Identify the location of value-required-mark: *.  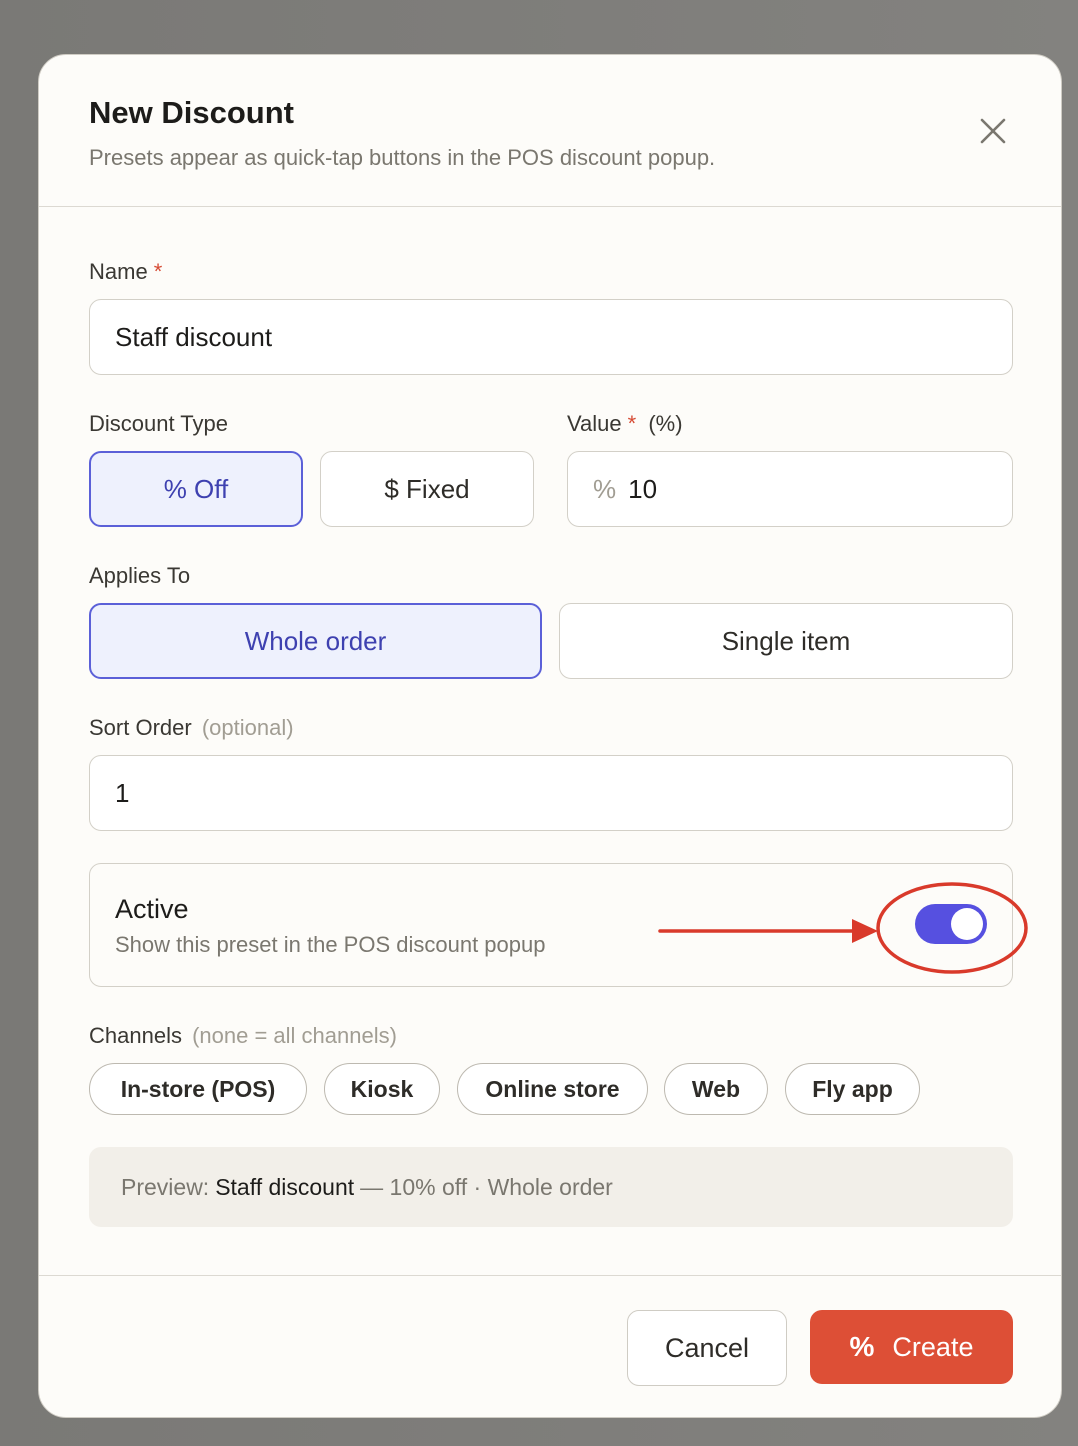
(632, 423).